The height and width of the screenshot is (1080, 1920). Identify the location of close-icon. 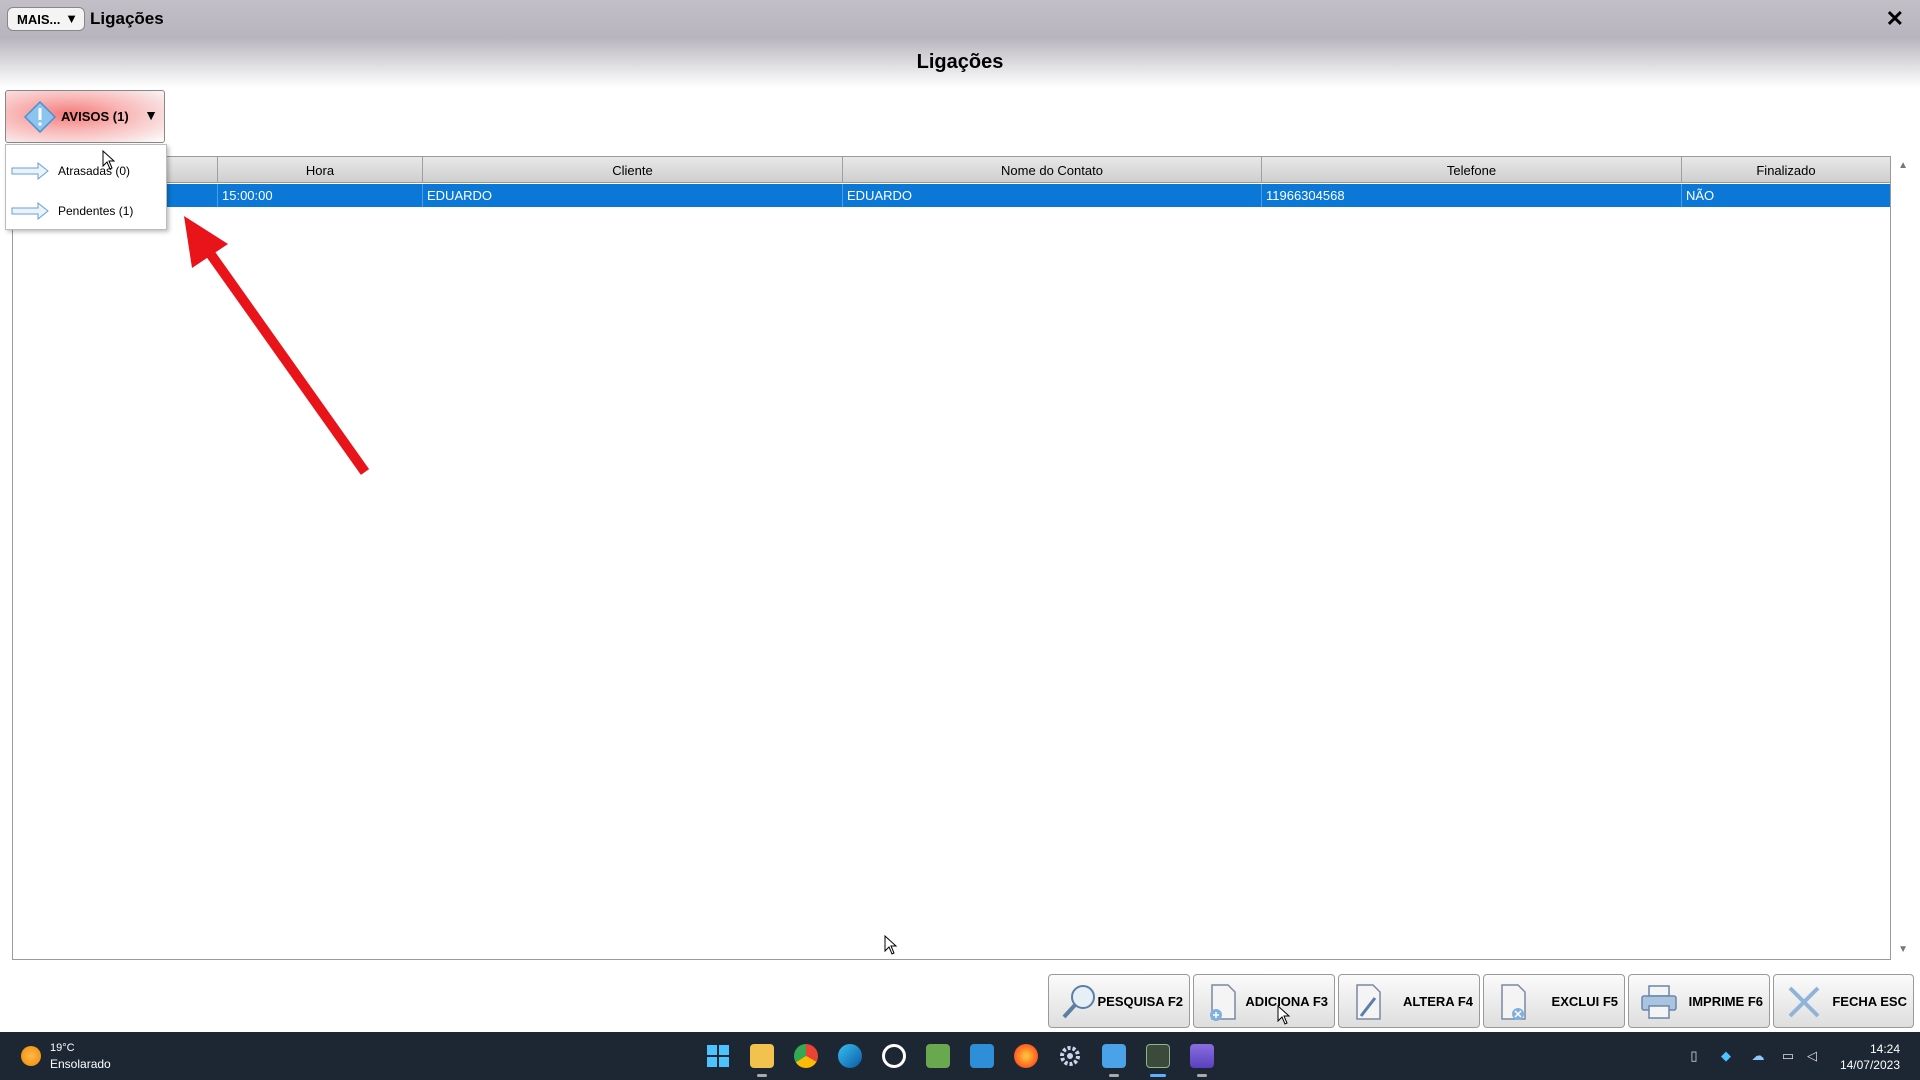
(1804, 1002).